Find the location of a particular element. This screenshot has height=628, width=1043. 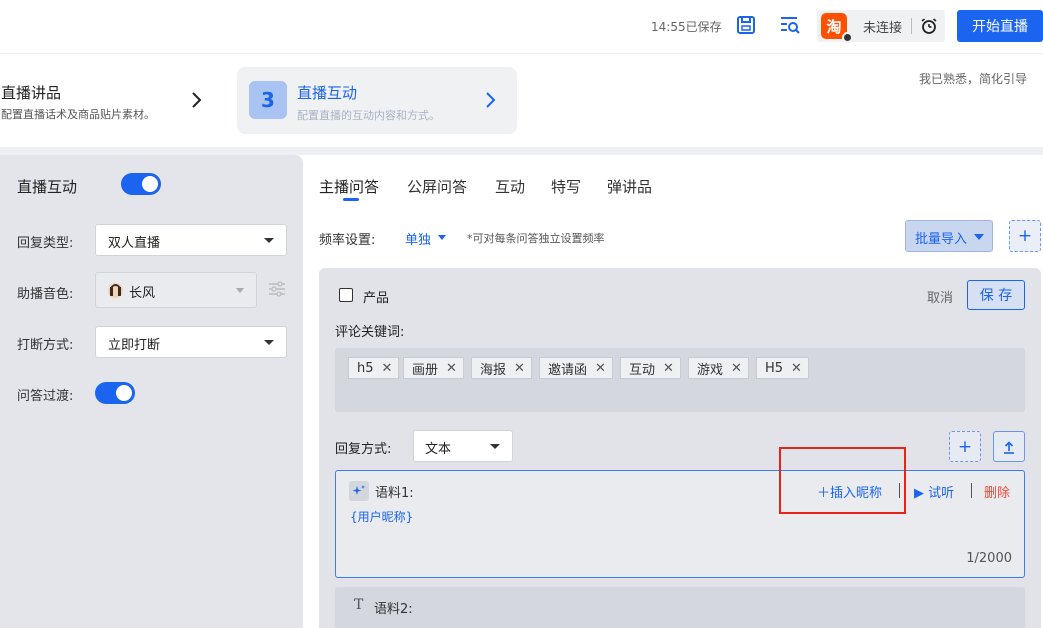

step-live-explain-desc: 配置直播话术及商品贴片素材。 is located at coordinates (78, 114).